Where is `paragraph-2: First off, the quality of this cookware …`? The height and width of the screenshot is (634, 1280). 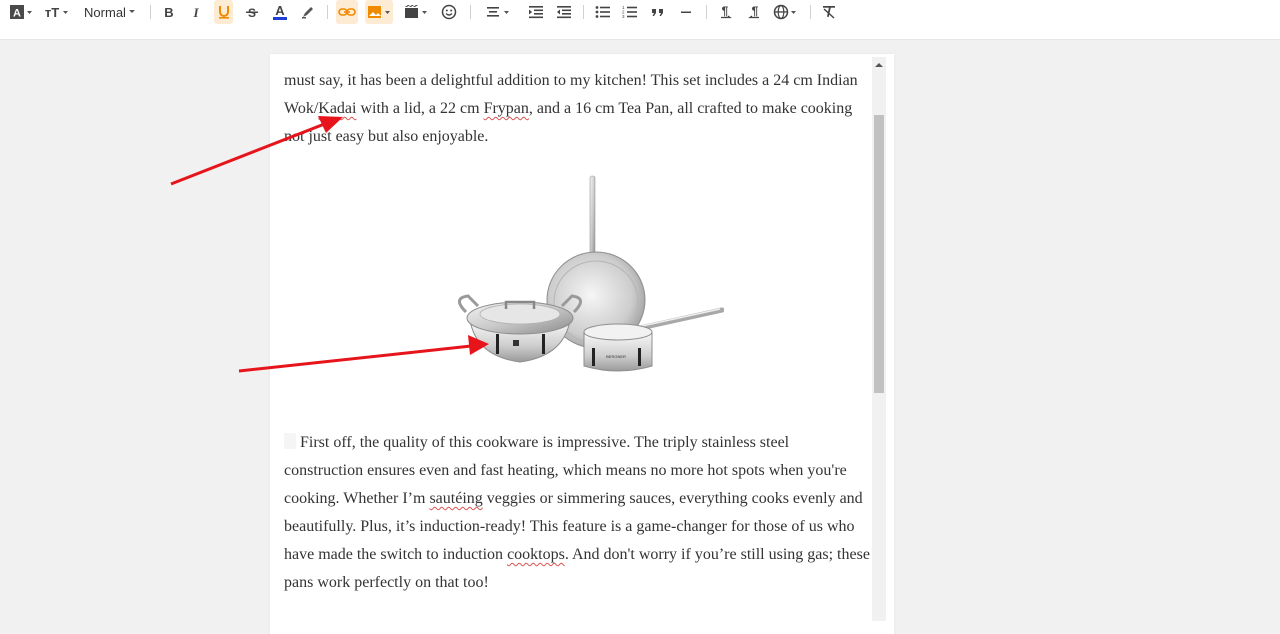
paragraph-2: First off, the quality of this cookware … is located at coordinates (577, 513).